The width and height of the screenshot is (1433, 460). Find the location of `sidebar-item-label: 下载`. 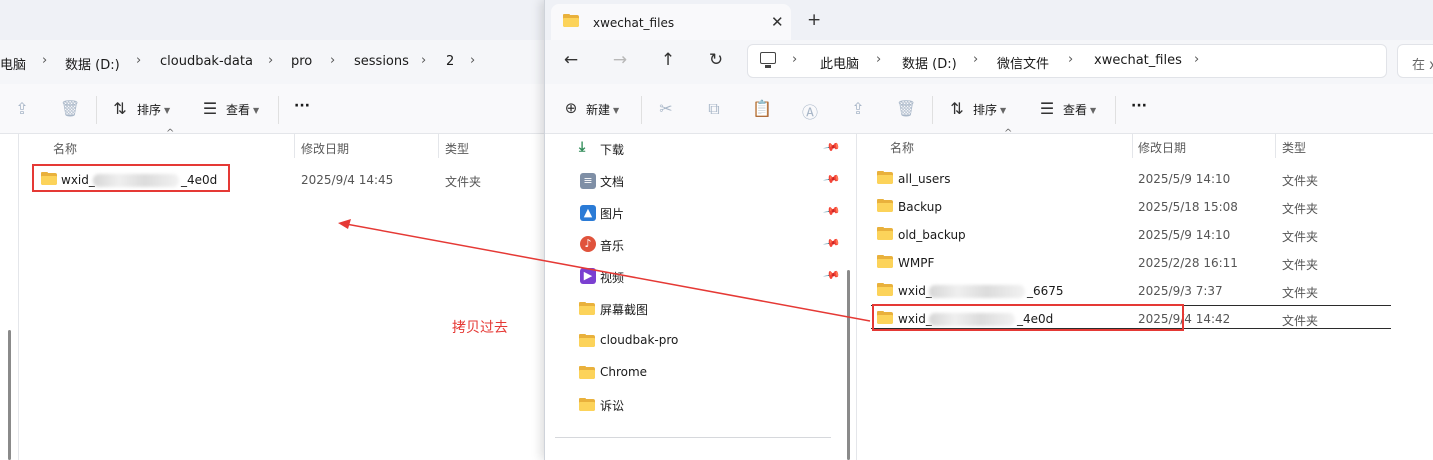

sidebar-item-label: 下载 is located at coordinates (612, 150).